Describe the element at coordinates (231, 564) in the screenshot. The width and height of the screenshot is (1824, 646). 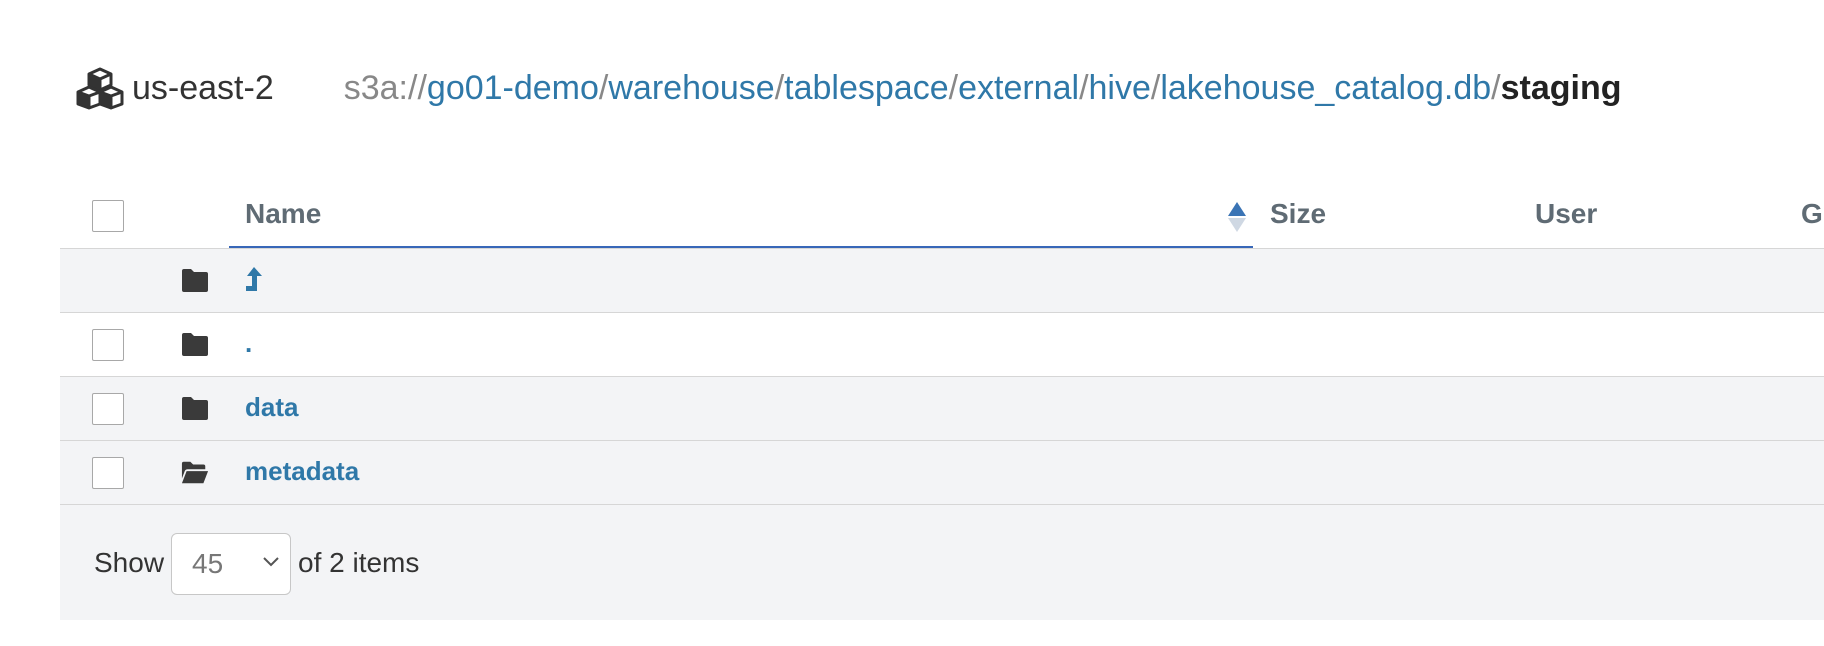
I see `page-size-select: 45` at that location.